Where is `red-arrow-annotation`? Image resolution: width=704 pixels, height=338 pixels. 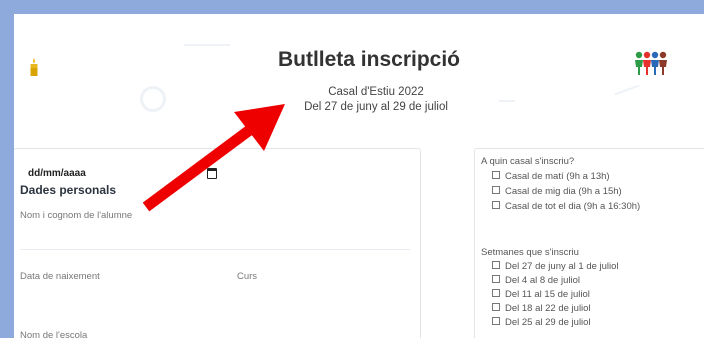 red-arrow-annotation is located at coordinates (213, 158).